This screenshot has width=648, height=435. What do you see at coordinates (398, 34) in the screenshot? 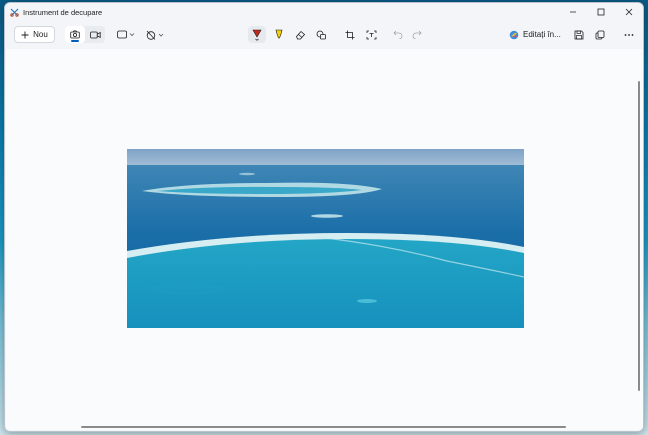
I see `undo-icon` at bounding box center [398, 34].